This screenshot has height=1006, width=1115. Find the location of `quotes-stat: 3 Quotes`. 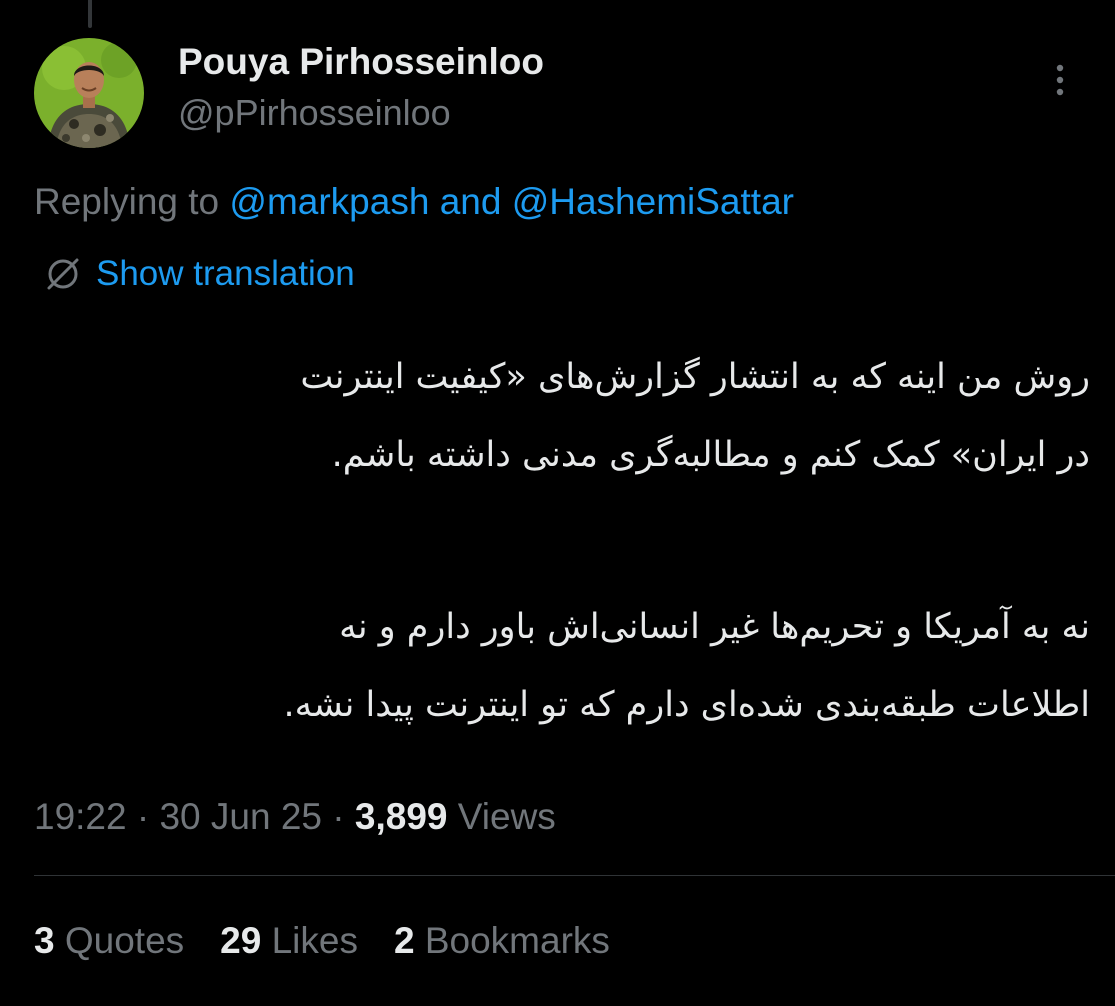

quotes-stat: 3 Quotes is located at coordinates (109, 941).